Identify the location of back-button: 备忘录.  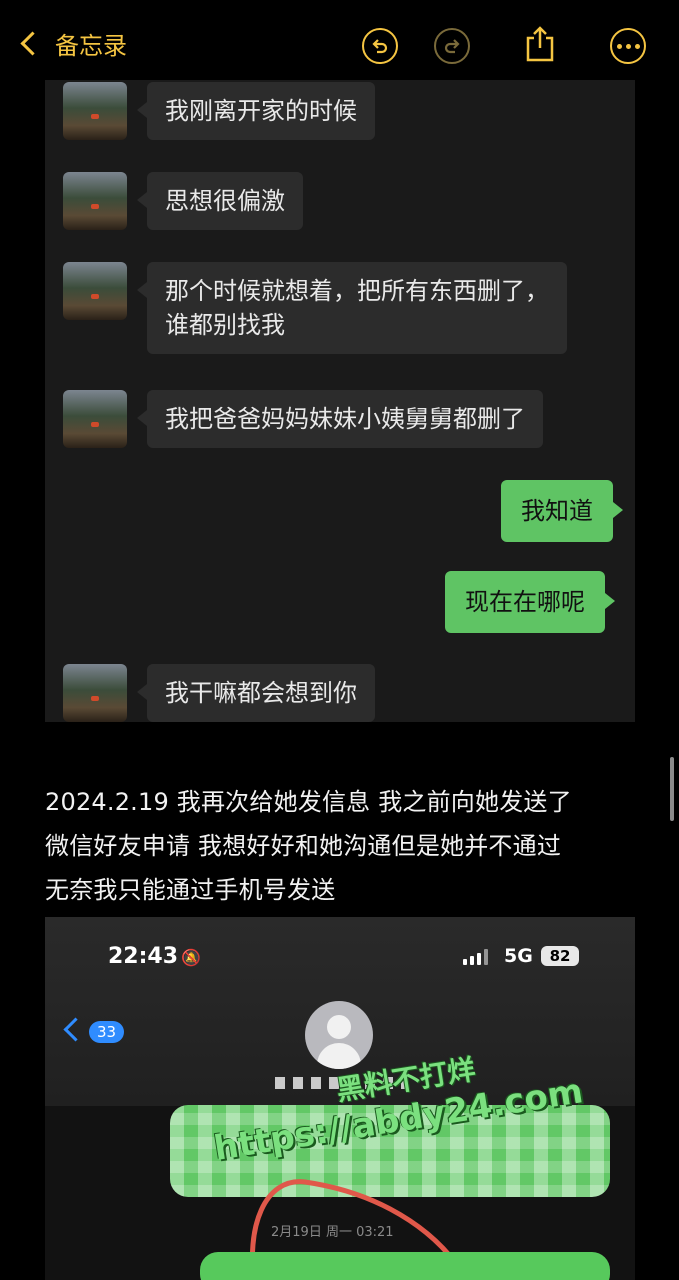
(72, 43).